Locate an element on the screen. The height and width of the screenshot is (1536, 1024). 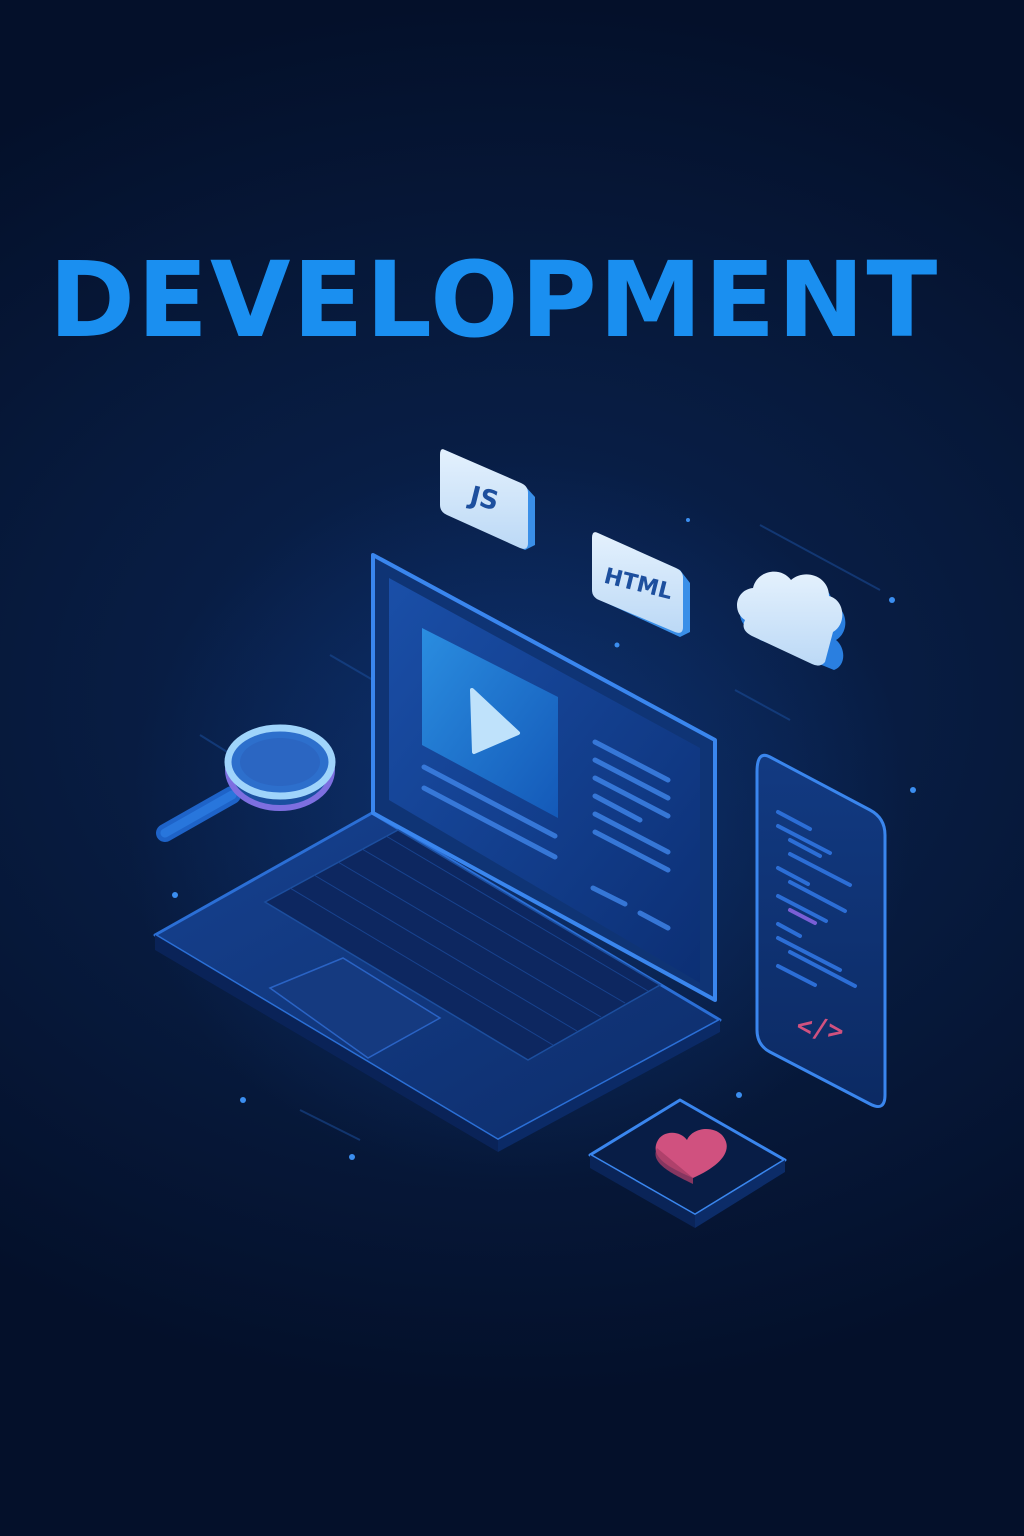
heart-tile is located at coordinates (687, 1163).